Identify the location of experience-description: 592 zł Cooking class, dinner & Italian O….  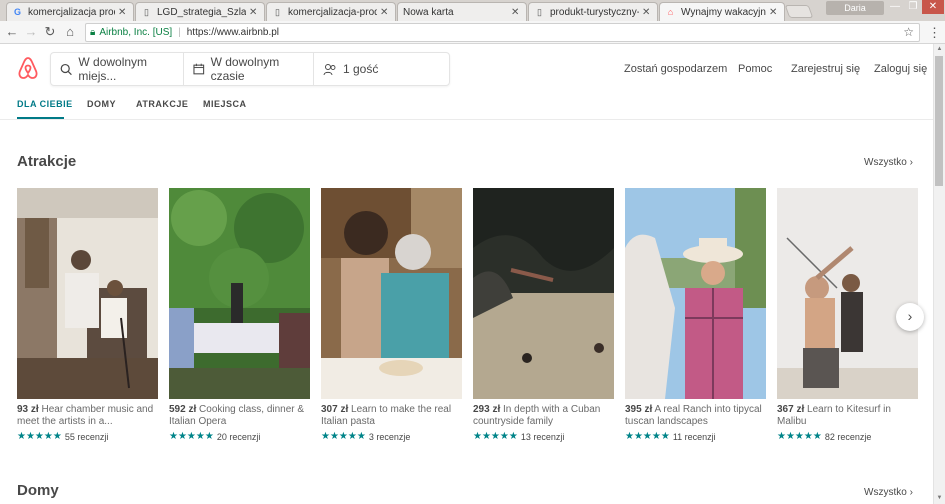
(239, 416).